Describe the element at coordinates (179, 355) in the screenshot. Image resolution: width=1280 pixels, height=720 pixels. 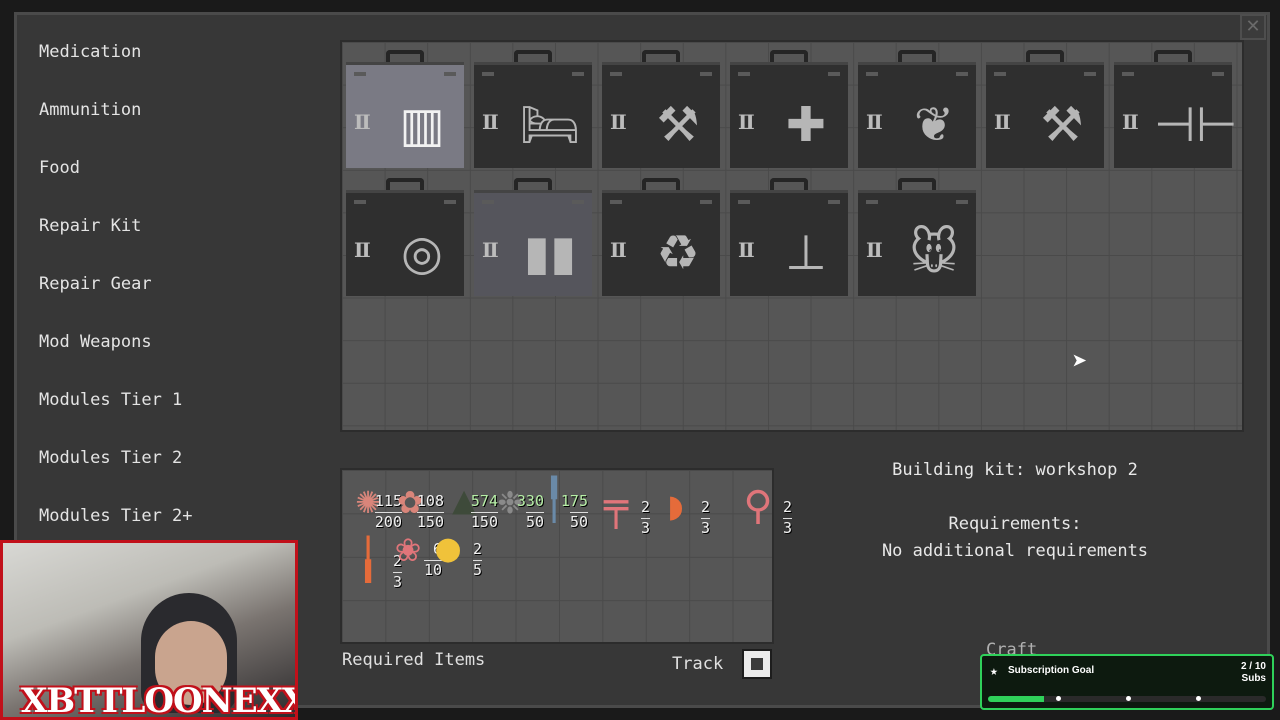
I see `sidebar-item-mod-weapons: Mod Weapons` at that location.